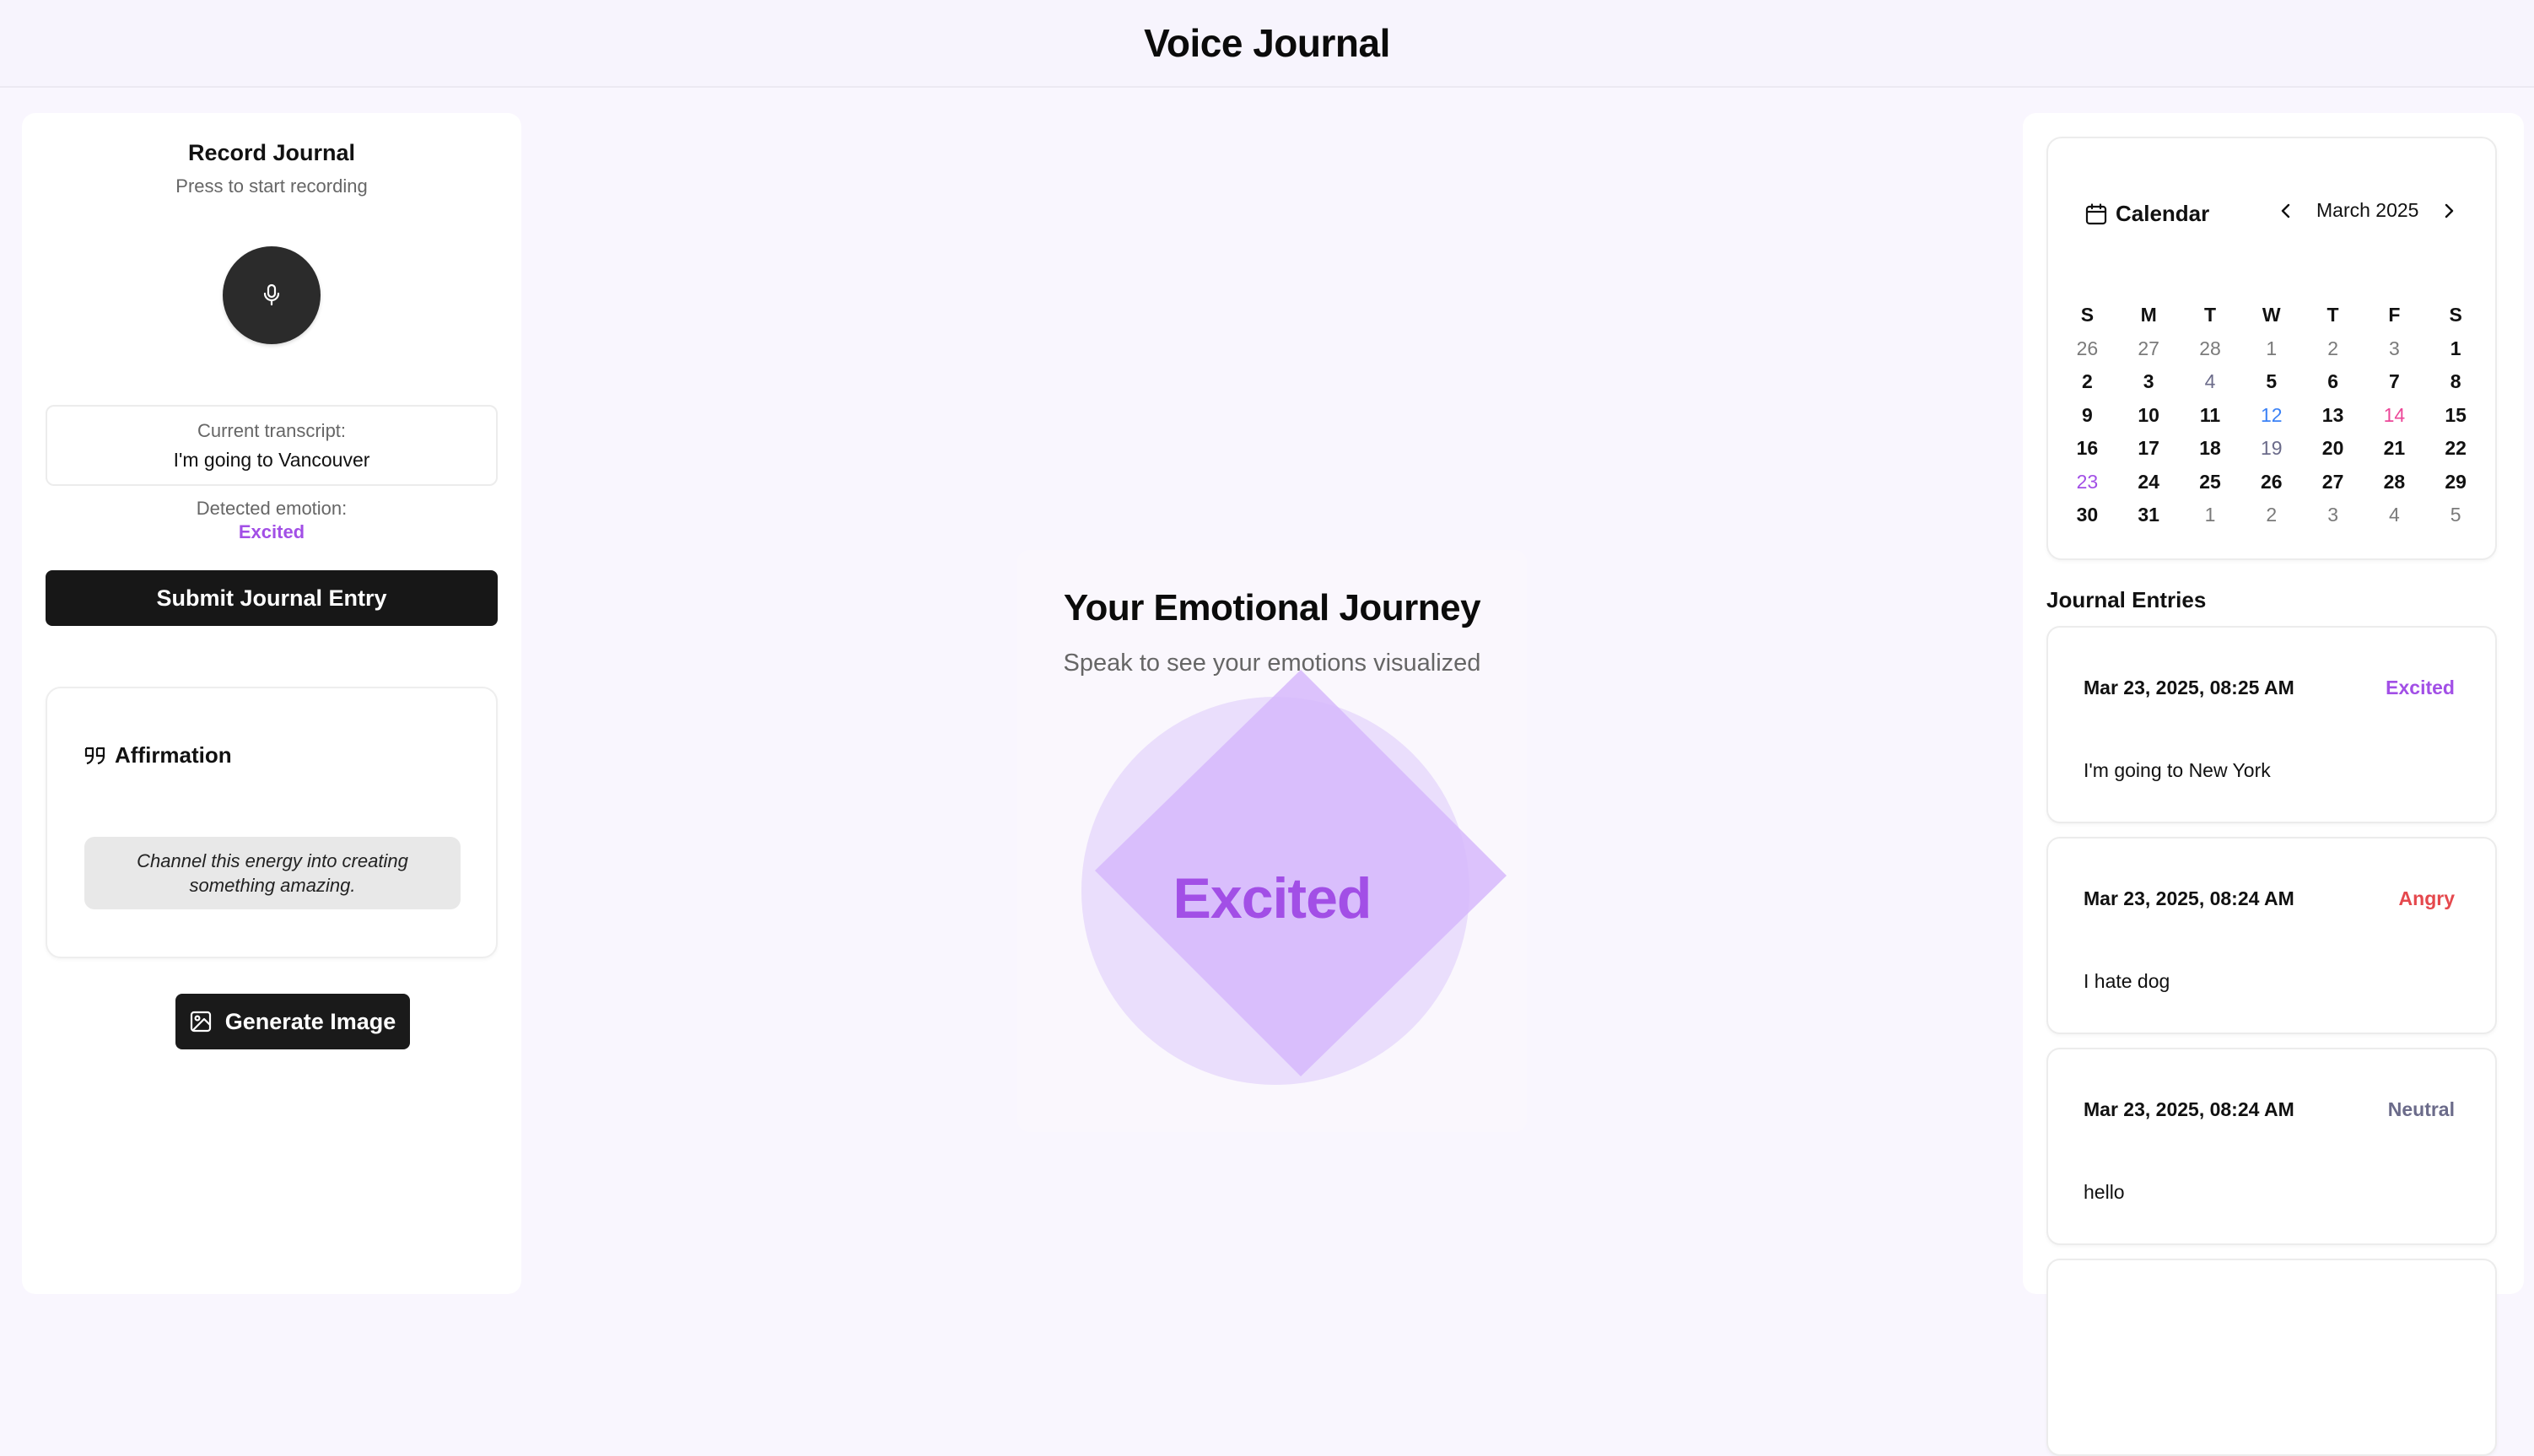 Image resolution: width=2534 pixels, height=1456 pixels. I want to click on journey-subtitle: Speak to see your emotions visualized, so click(1272, 663).